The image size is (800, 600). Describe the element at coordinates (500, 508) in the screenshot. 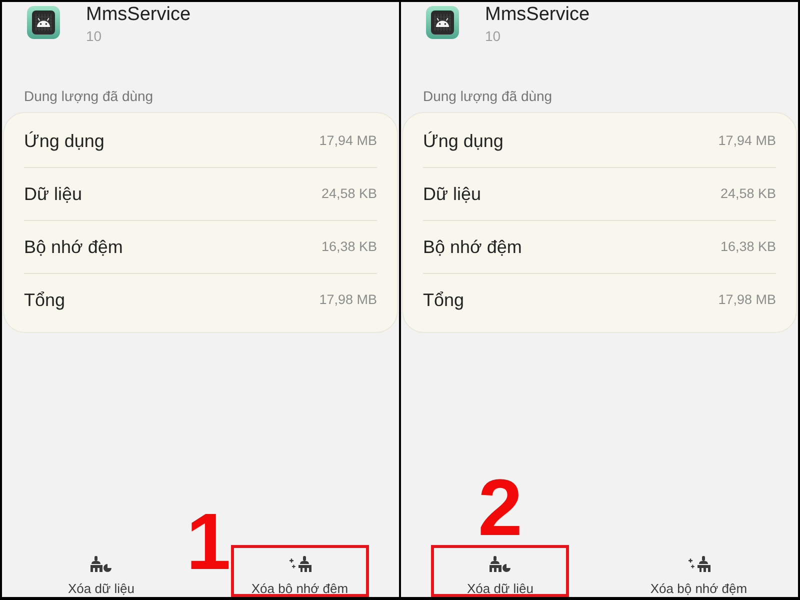

I see `step-number: 2` at that location.